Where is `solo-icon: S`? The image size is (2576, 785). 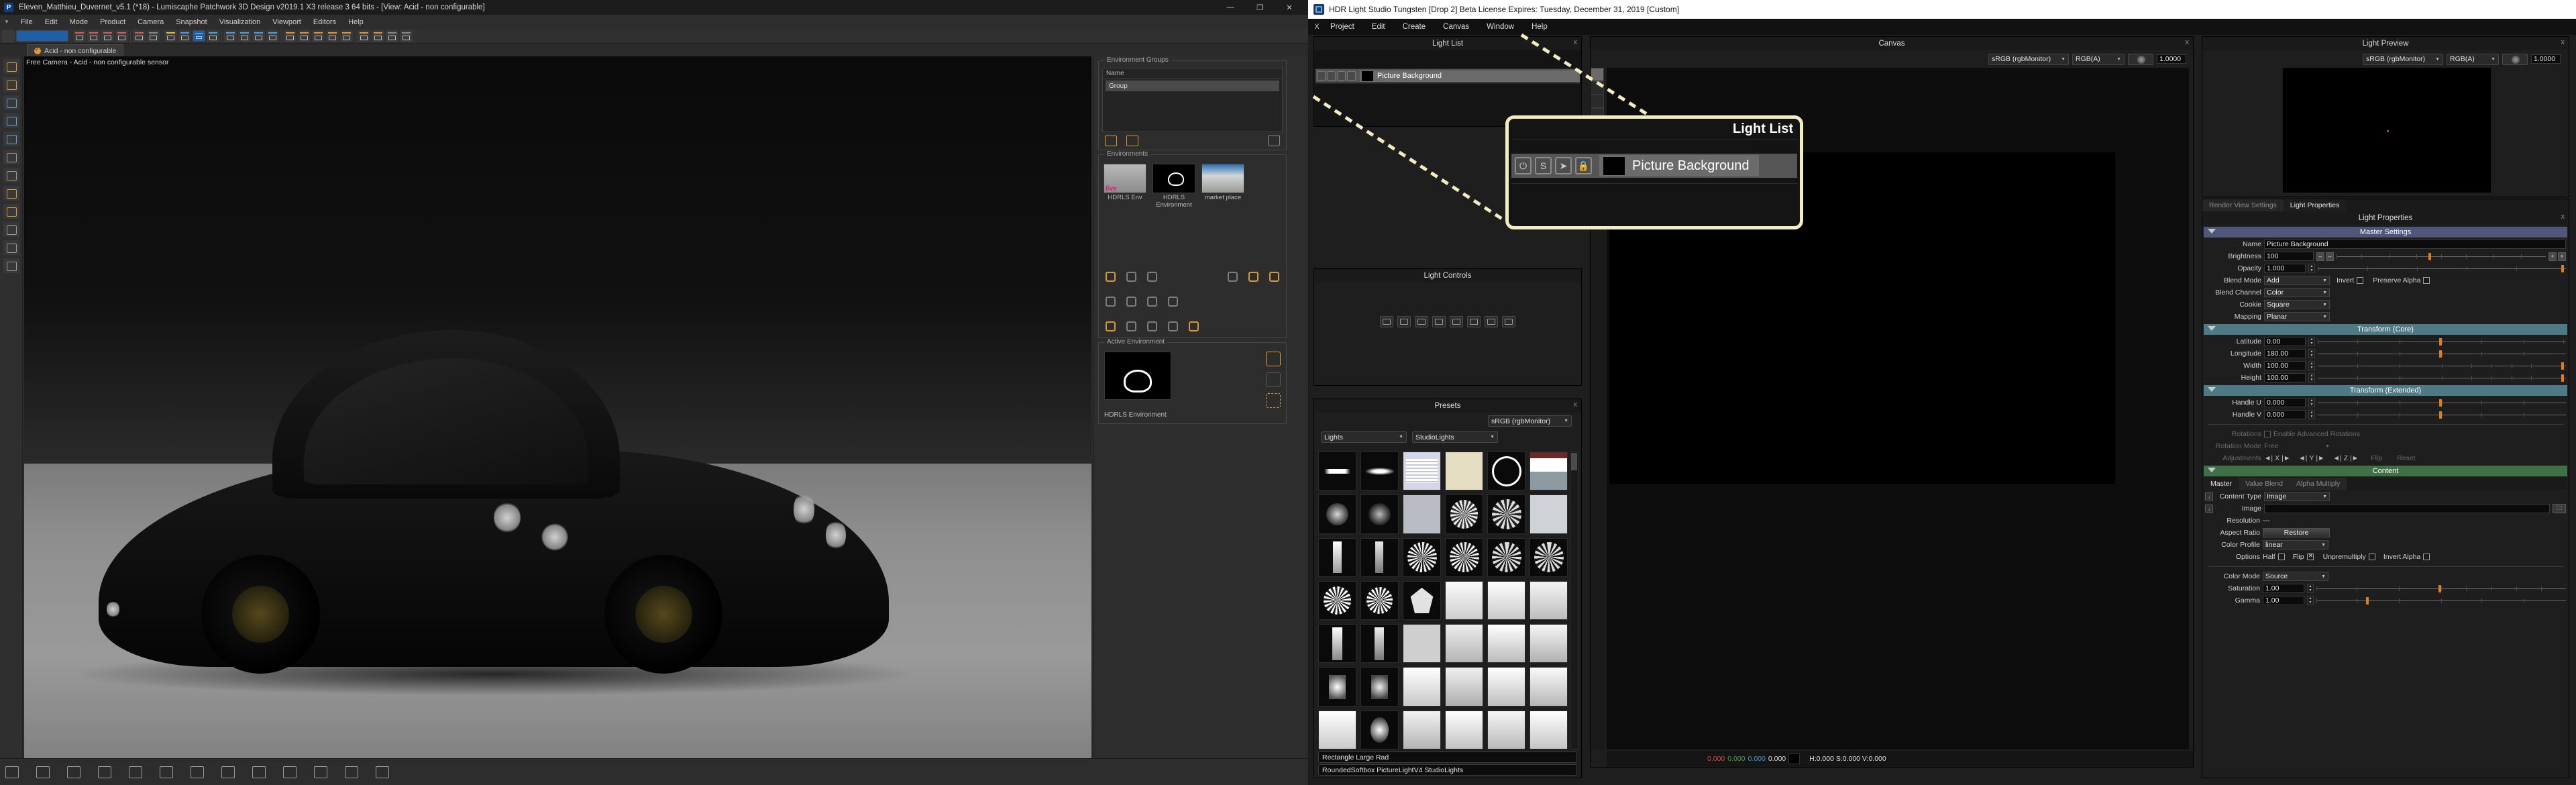
solo-icon: S is located at coordinates (1543, 165).